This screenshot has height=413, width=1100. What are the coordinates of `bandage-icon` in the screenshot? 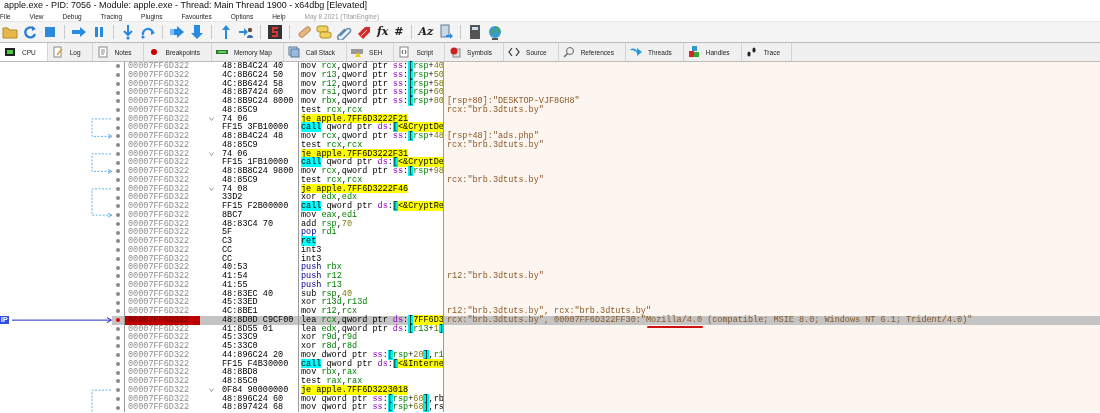 It's located at (304, 32).